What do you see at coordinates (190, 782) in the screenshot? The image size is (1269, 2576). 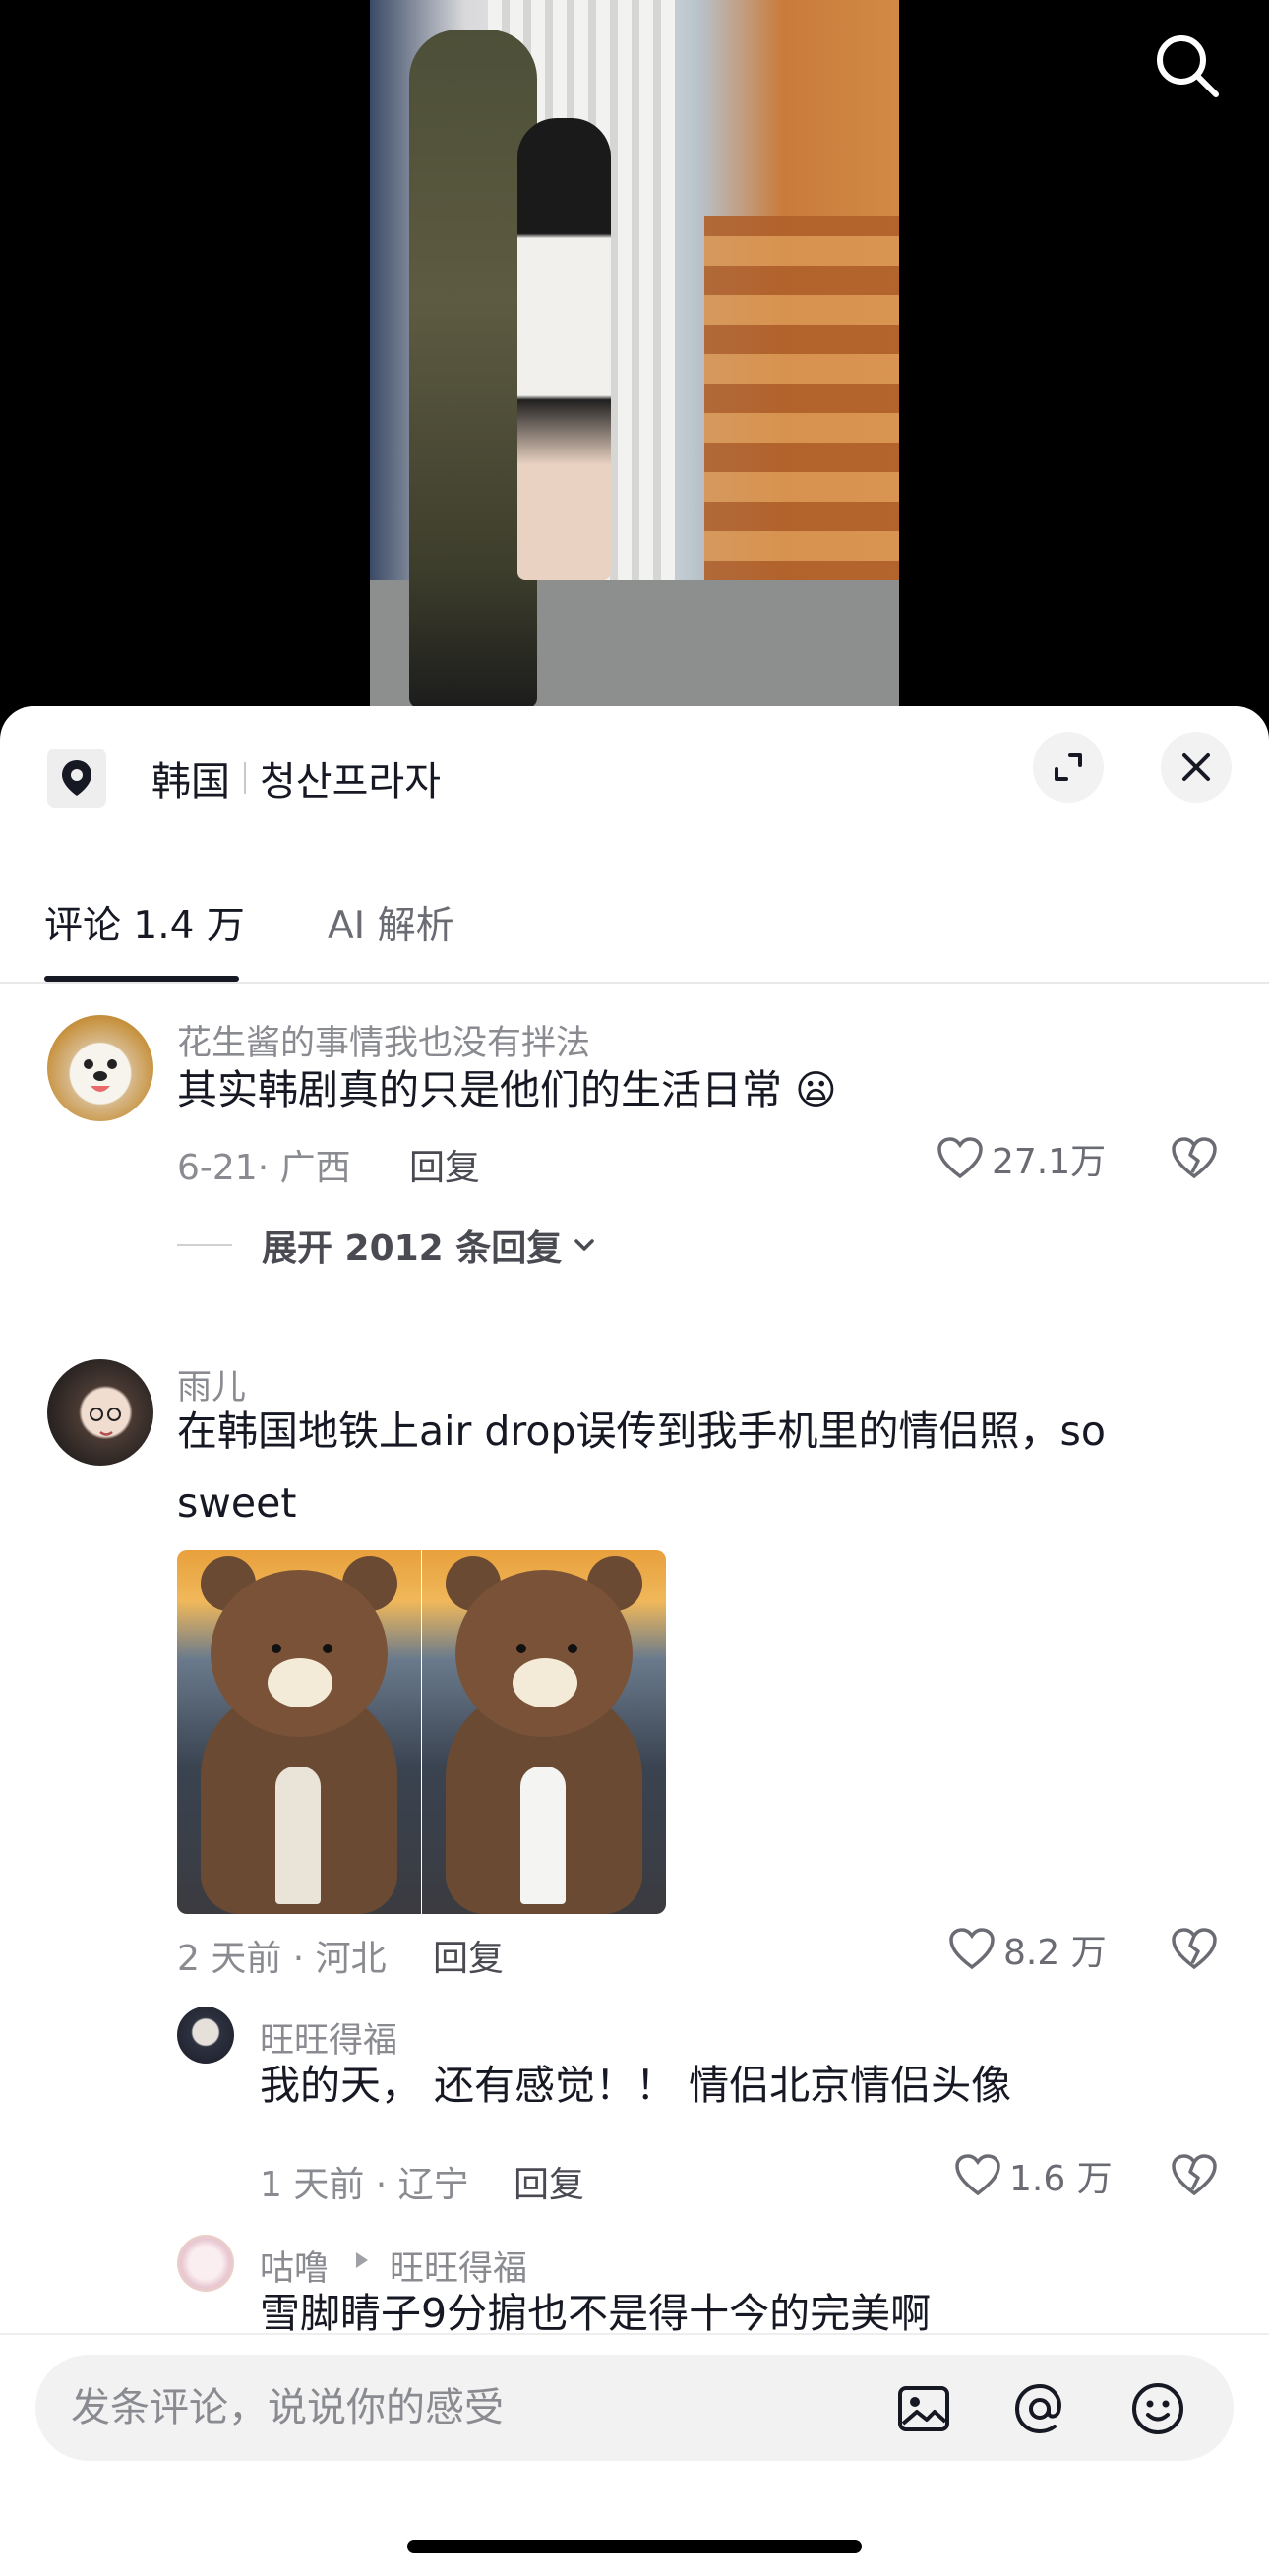 I see `location-country: 韩国` at bounding box center [190, 782].